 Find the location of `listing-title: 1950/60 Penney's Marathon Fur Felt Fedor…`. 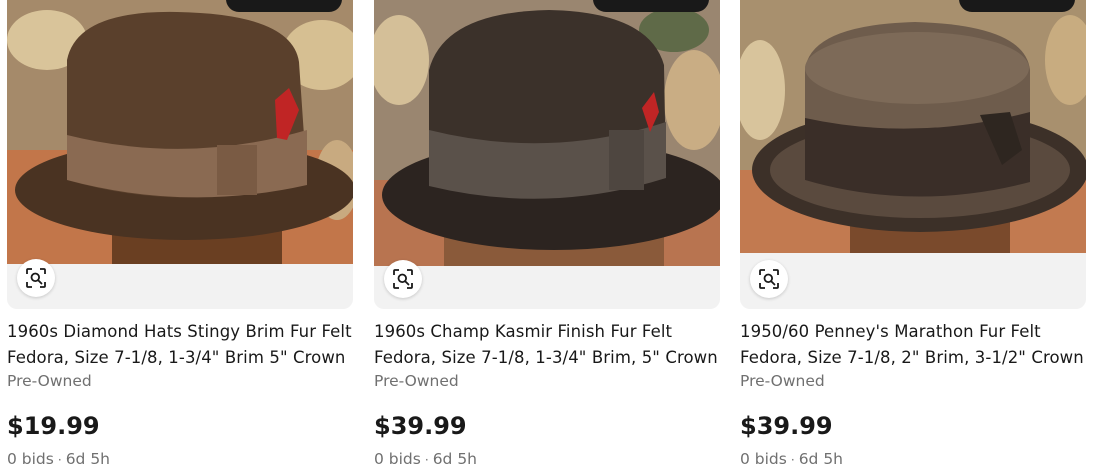

listing-title: 1950/60 Penney's Marathon Fur Felt Fedor… is located at coordinates (913, 345).